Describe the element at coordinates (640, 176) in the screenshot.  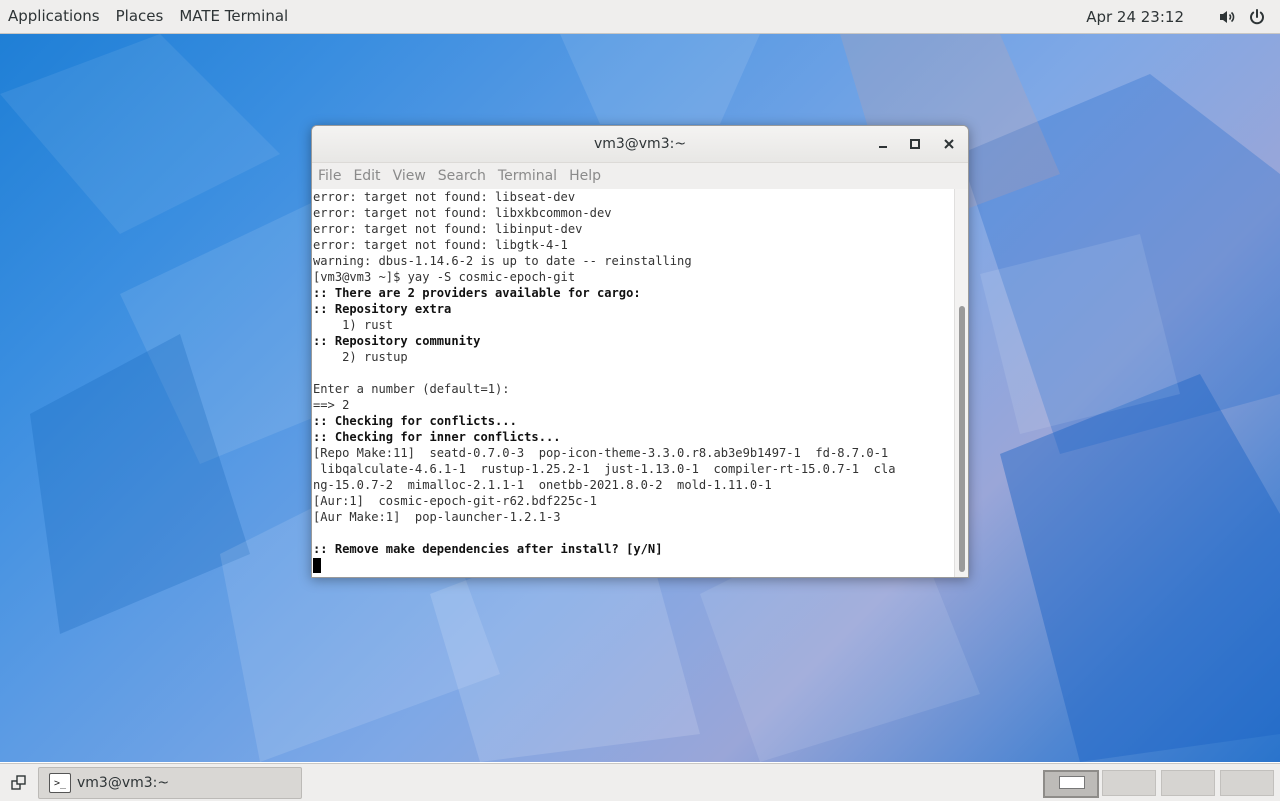
I see `terminal-menubar: File Edit View Search Terminal Help` at that location.